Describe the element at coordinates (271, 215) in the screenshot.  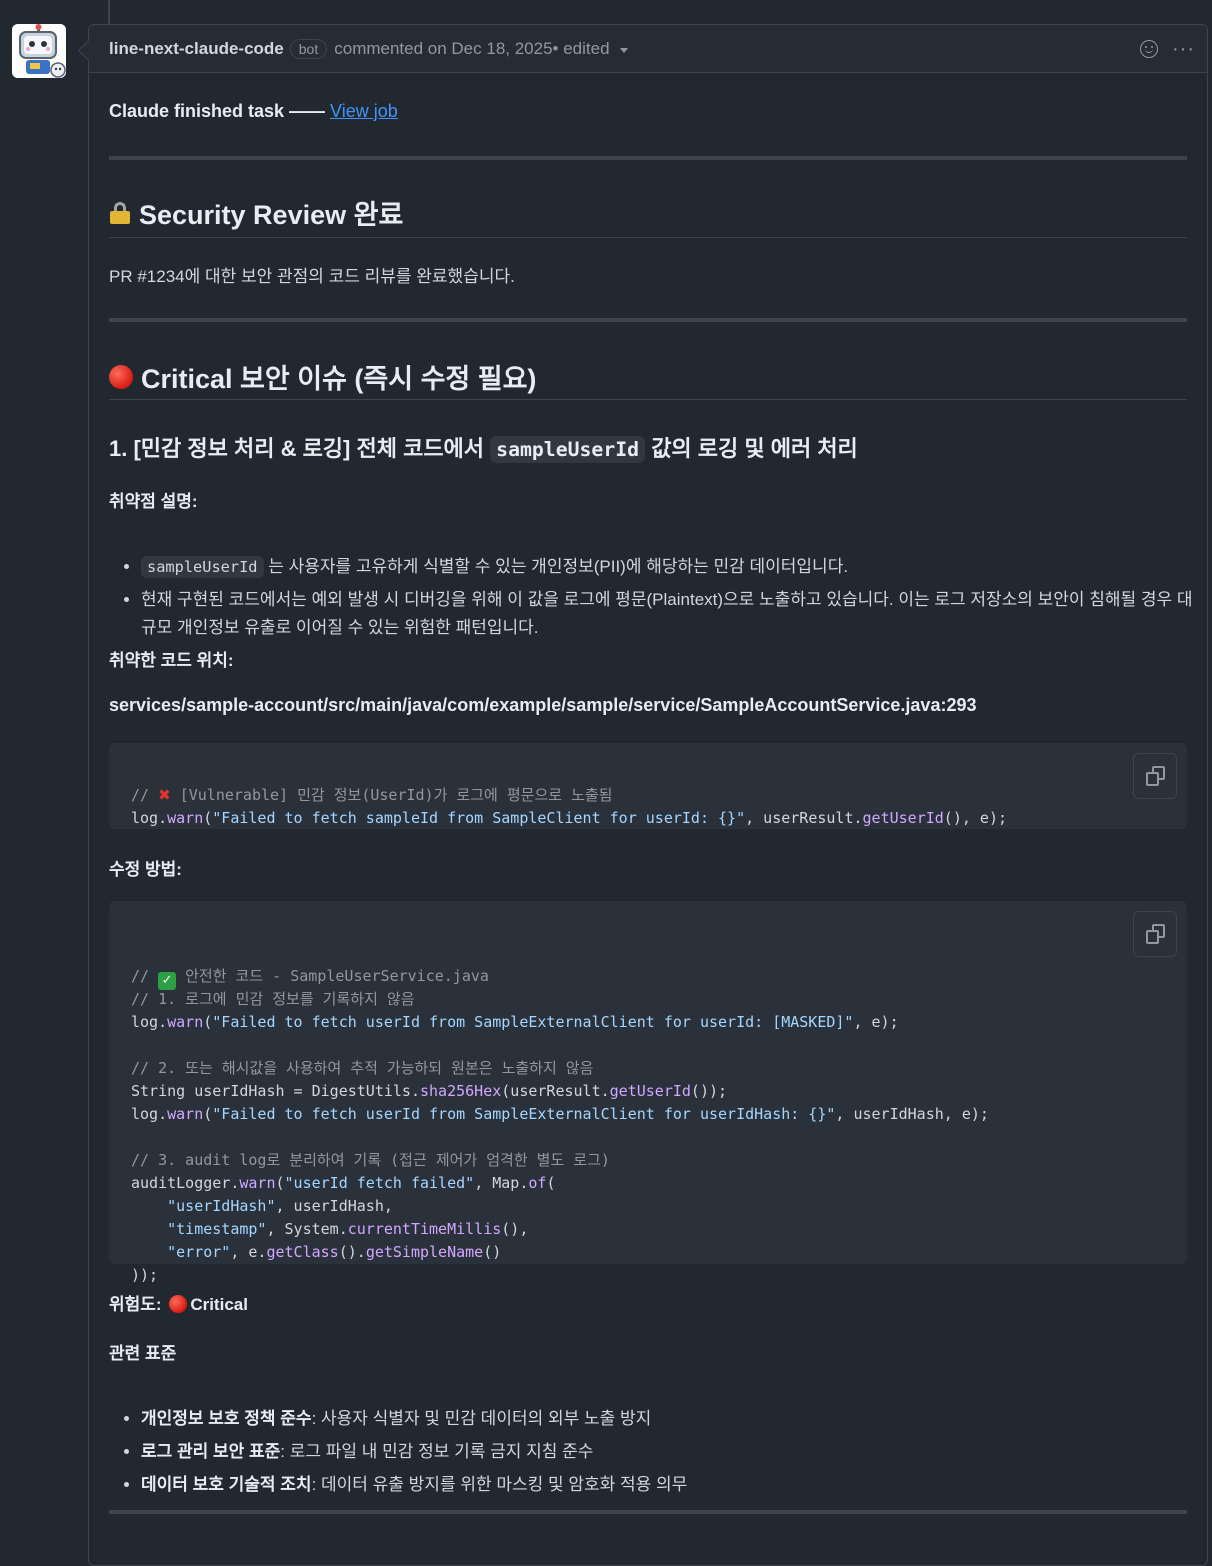
I see `security-review-title: Security Review 완료` at that location.